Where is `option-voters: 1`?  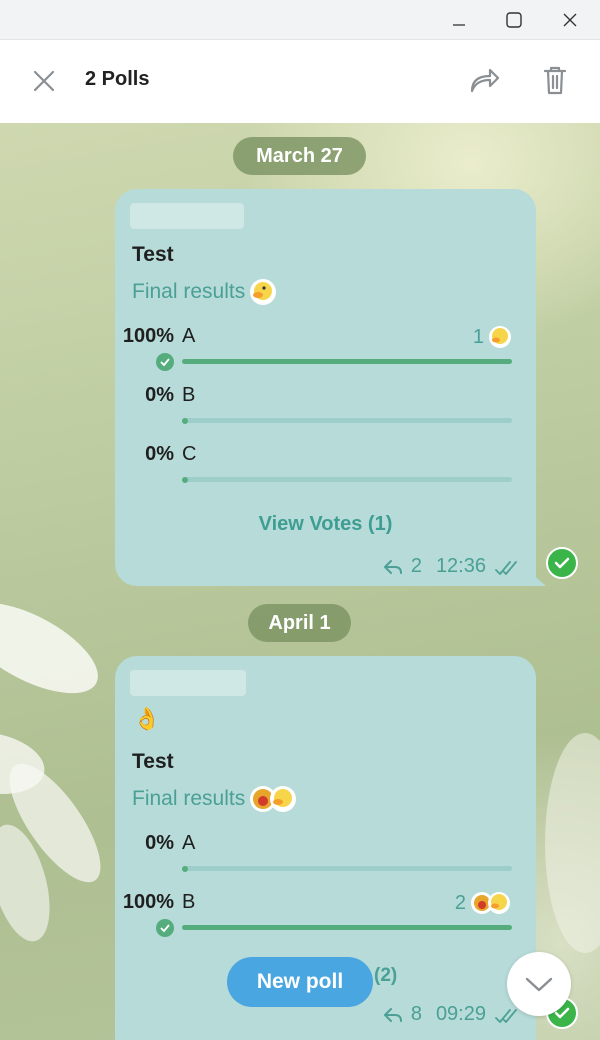
option-voters: 1 is located at coordinates (492, 337).